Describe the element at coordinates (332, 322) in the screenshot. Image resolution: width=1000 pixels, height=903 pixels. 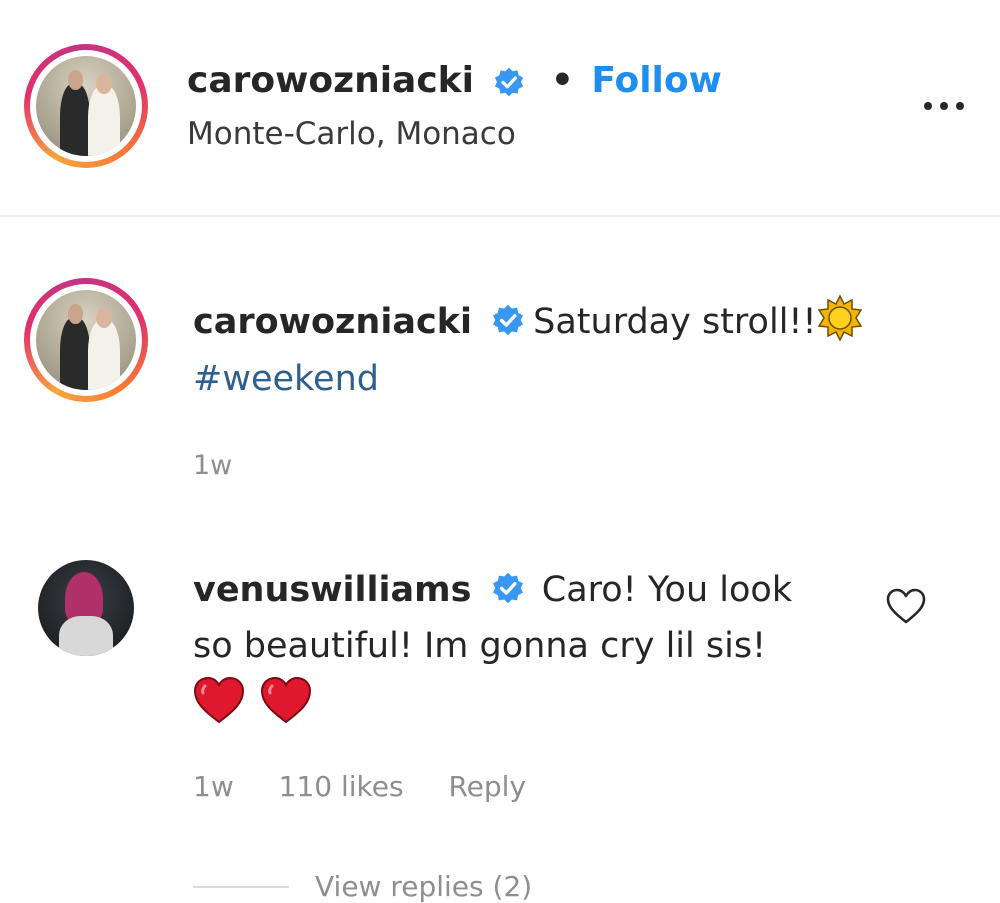
I see `caption-username: carowozniacki` at that location.